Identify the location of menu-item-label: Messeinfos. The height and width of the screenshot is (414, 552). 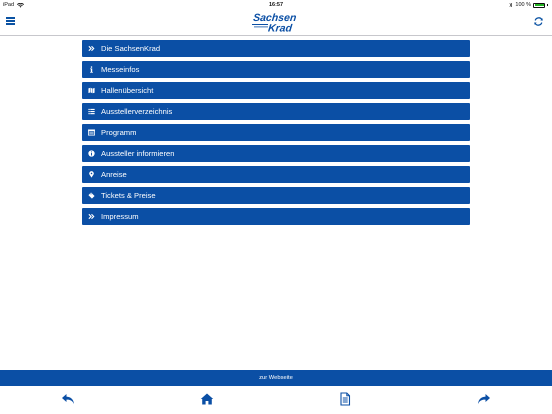
(120, 69).